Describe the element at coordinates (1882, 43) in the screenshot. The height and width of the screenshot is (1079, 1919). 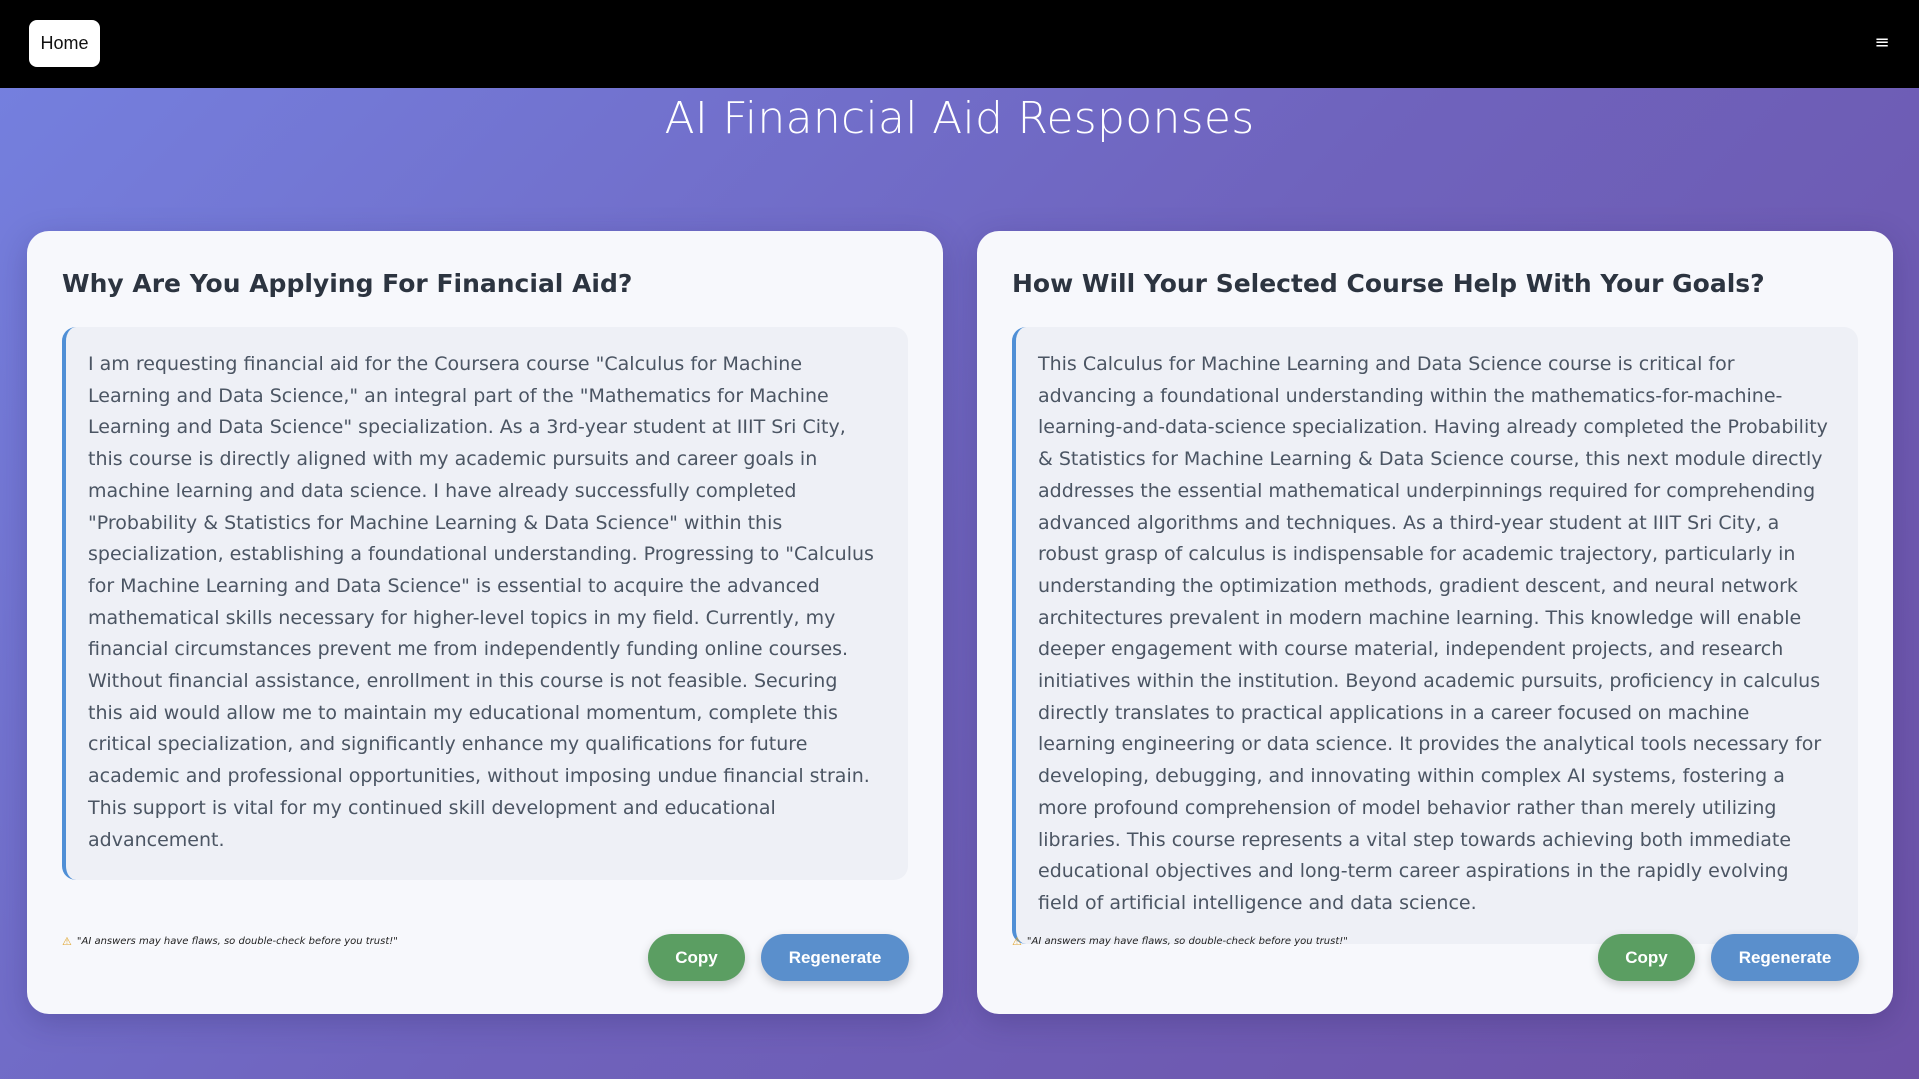
I see `hamburger-menu-icon: ≡` at that location.